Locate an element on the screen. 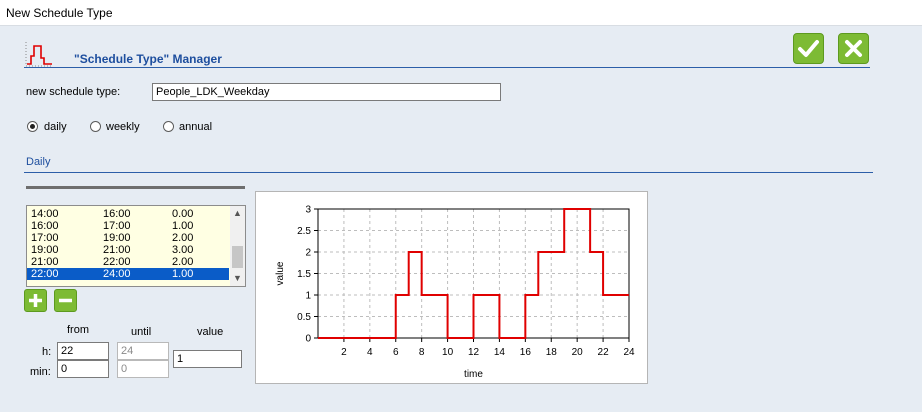  scroll-up-icon: ▲ is located at coordinates (237, 213).